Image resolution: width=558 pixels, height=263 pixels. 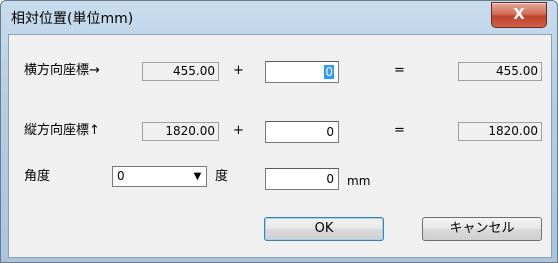 What do you see at coordinates (302, 179) in the screenshot?
I see `angle-value-input: 0` at bounding box center [302, 179].